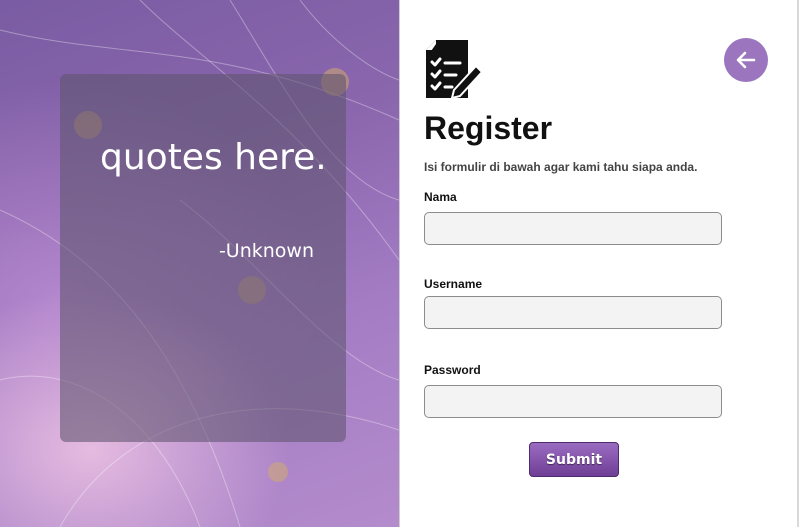 This screenshot has width=799, height=527. What do you see at coordinates (453, 284) in the screenshot?
I see `username-label: Username` at bounding box center [453, 284].